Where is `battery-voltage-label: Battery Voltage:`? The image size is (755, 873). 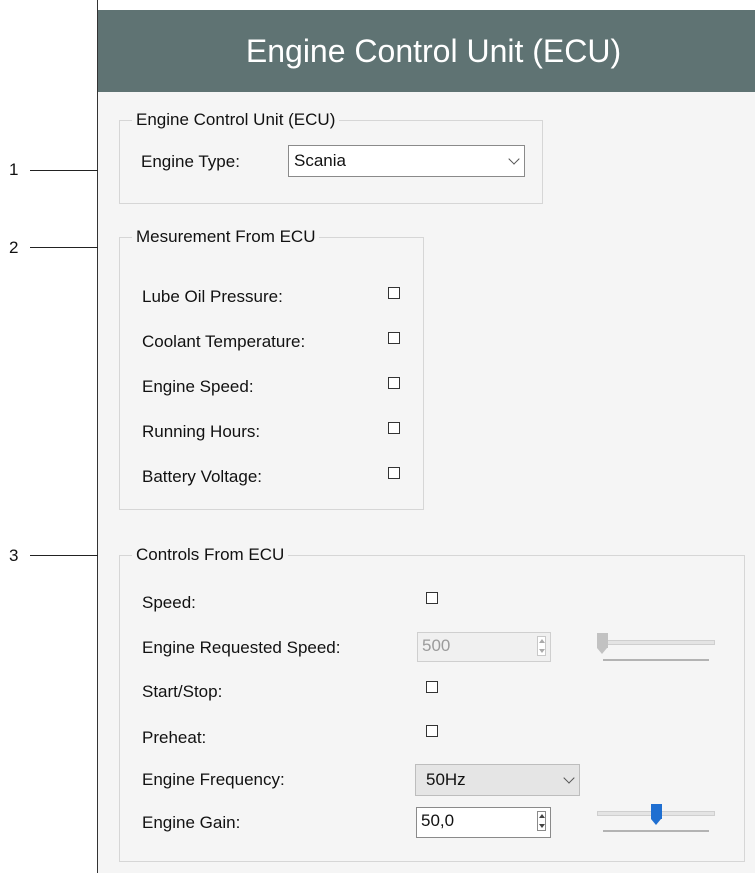
battery-voltage-label: Battery Voltage: is located at coordinates (202, 476).